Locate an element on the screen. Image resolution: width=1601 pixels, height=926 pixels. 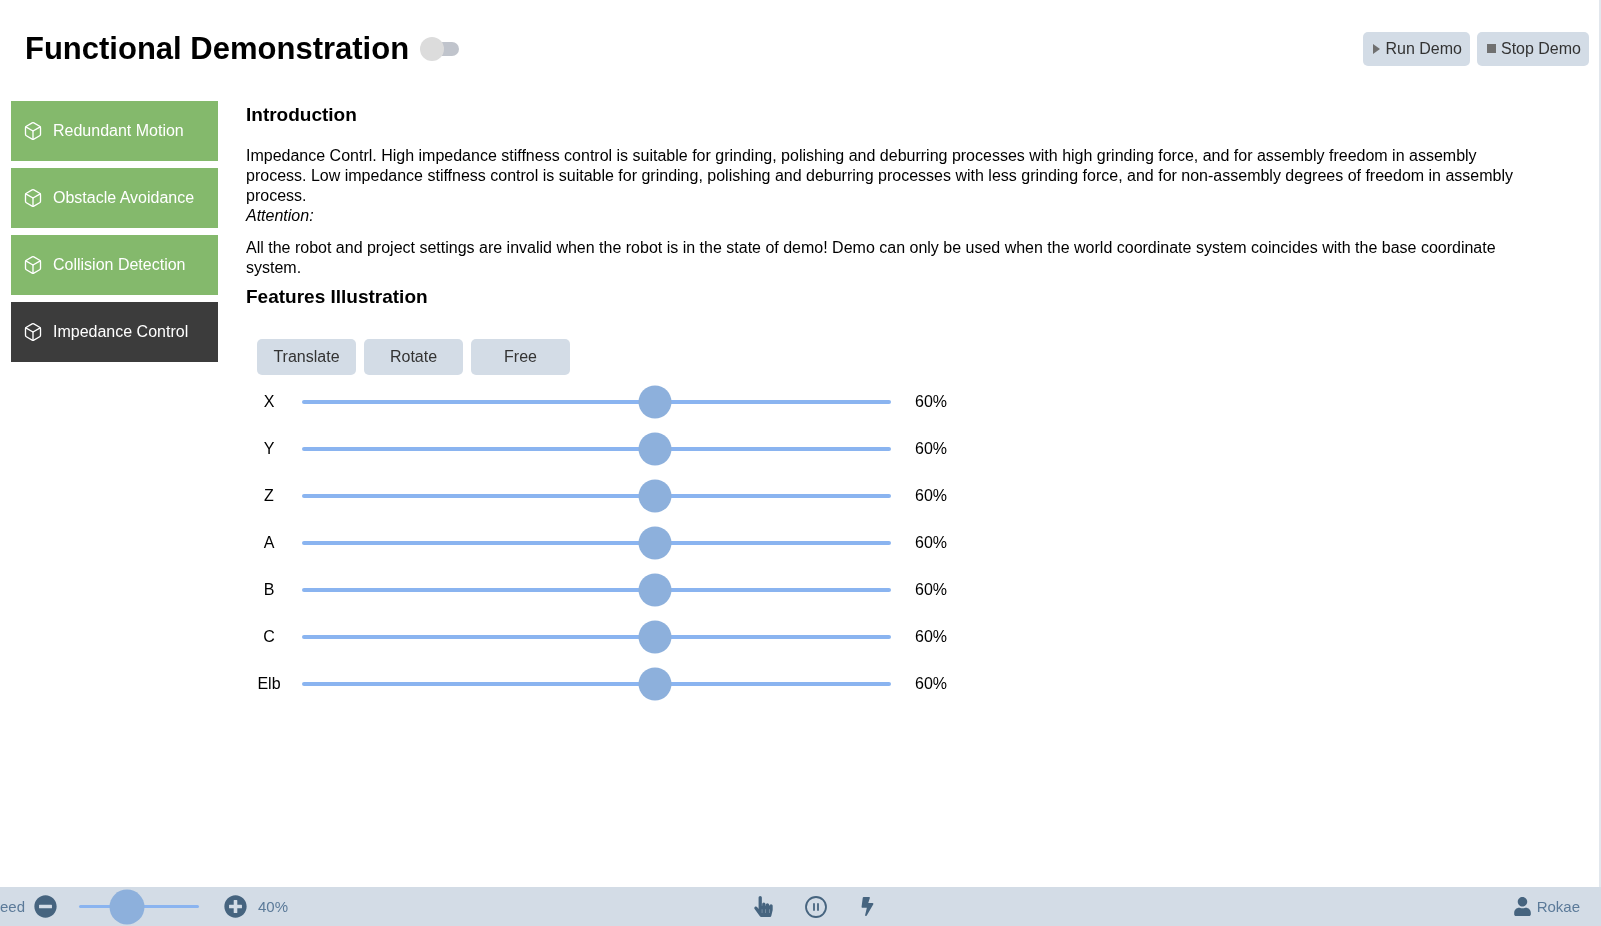
plus-icon is located at coordinates (236, 906).